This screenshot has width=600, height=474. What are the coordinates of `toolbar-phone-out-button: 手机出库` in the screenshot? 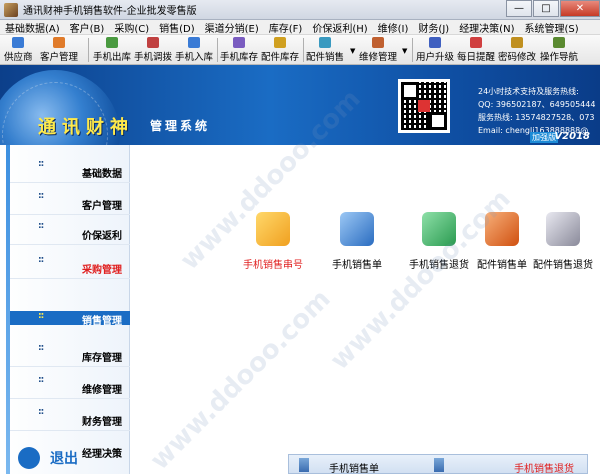 It's located at (112, 50).